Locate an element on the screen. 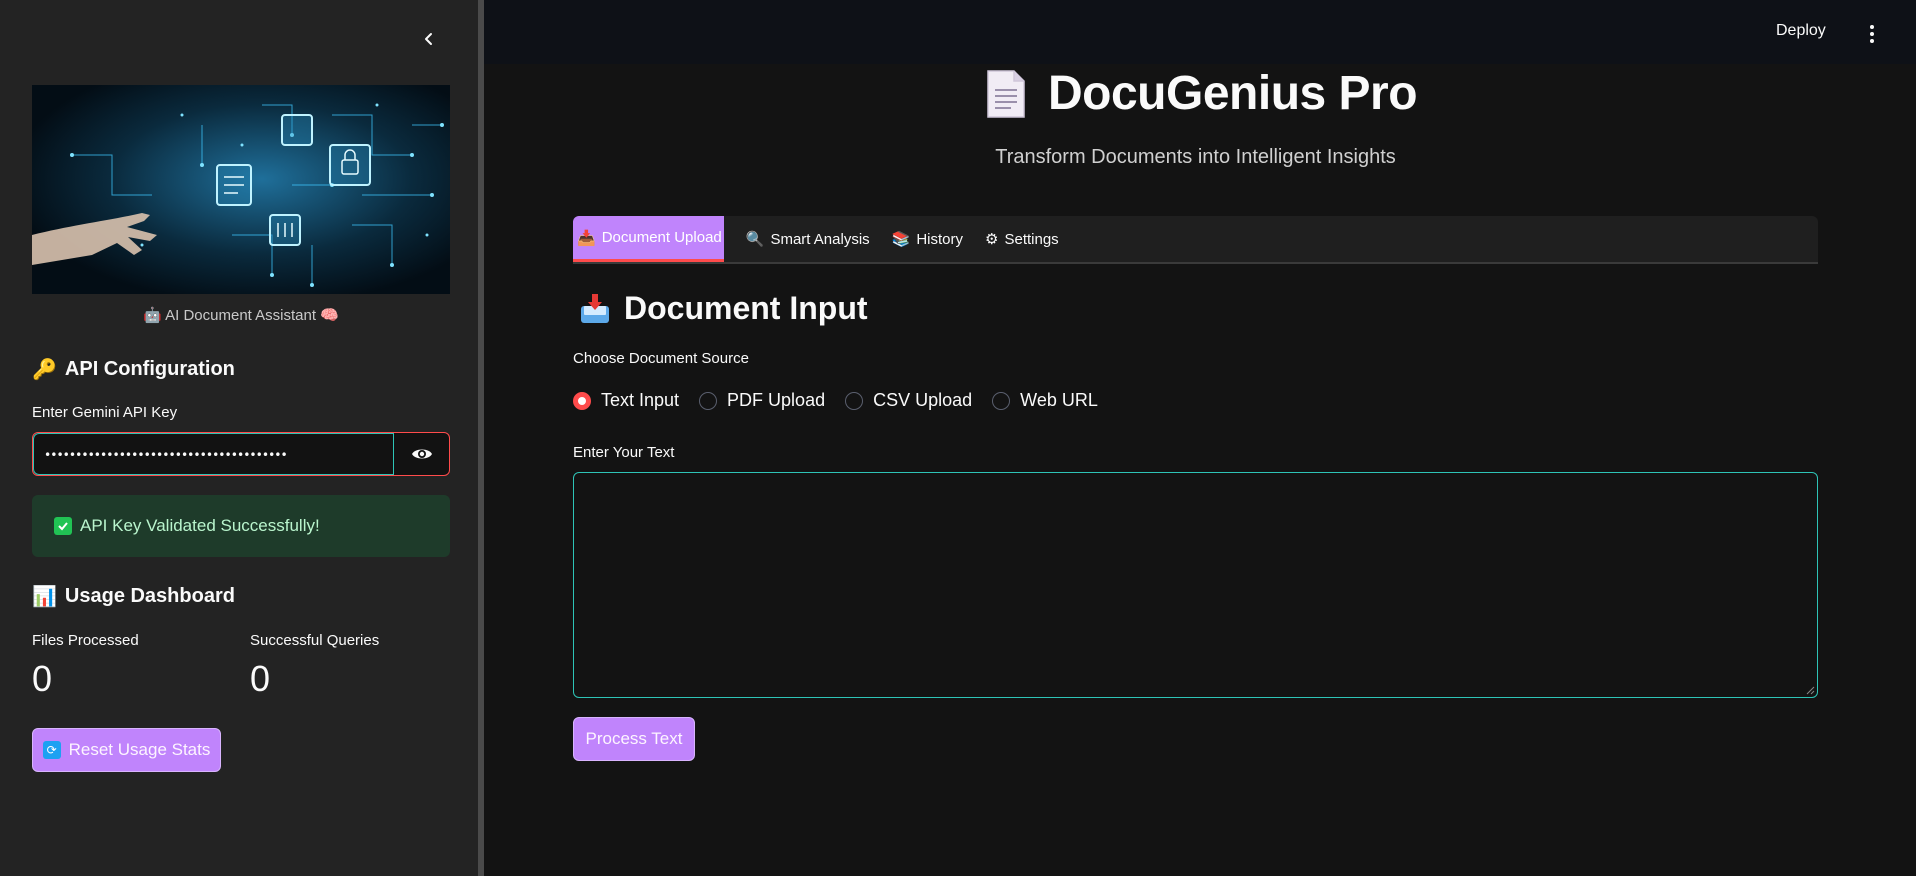  api-key-success-alert: API Key Validated Successfully! is located at coordinates (241, 526).